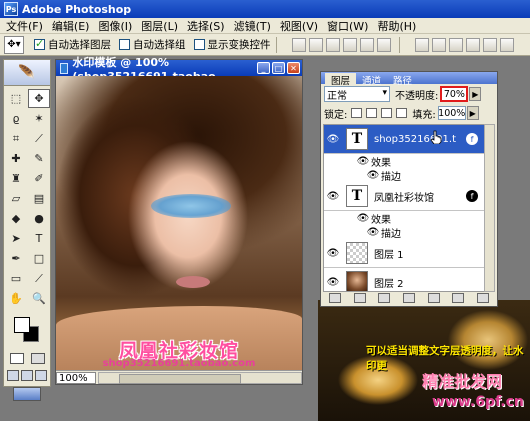 The image size is (530, 421). I want to click on hand-tool-icon: ✋, so click(16, 298).